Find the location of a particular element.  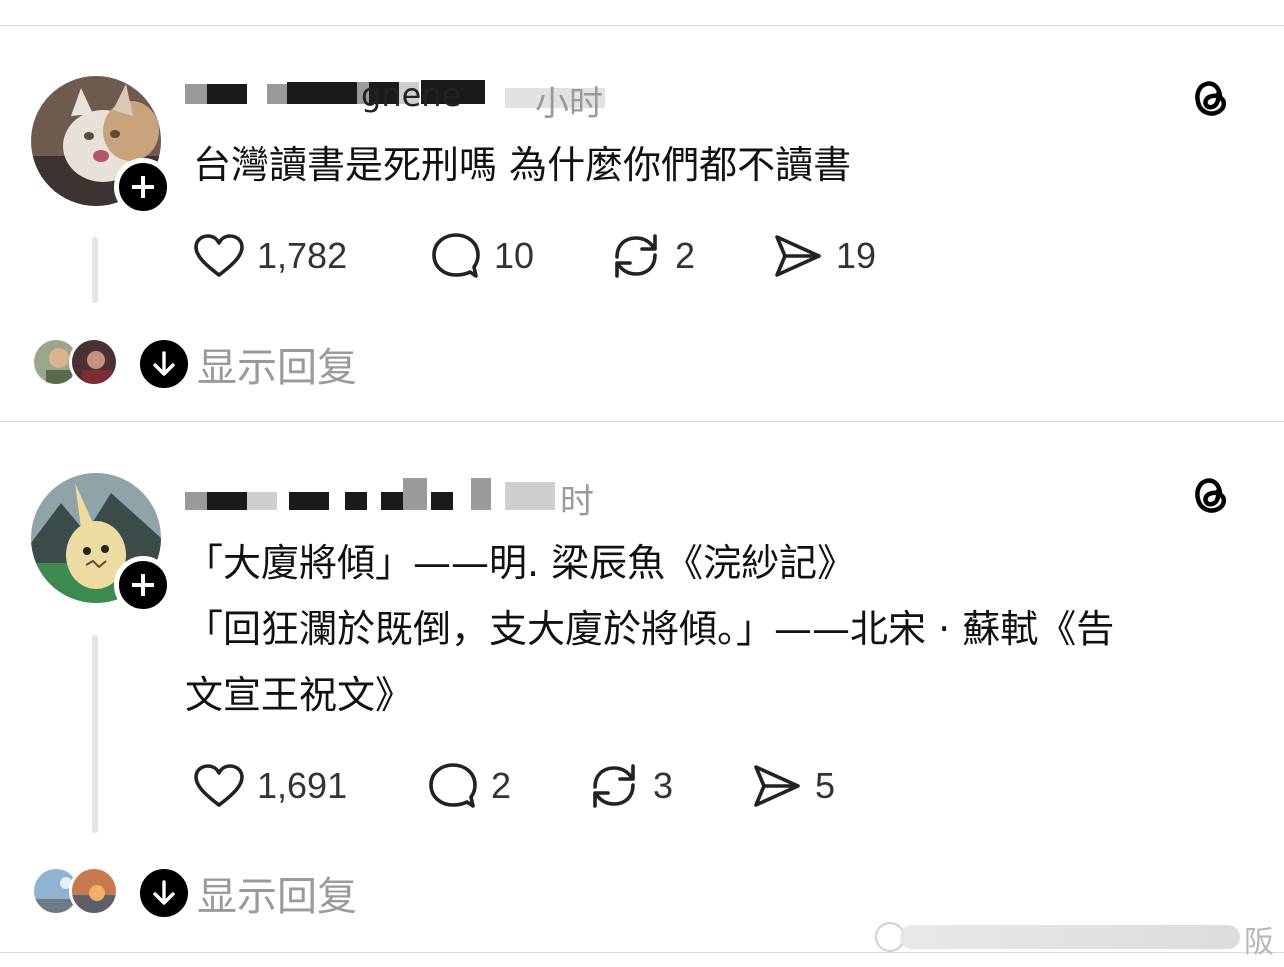

post-time: 时 is located at coordinates (577, 502).